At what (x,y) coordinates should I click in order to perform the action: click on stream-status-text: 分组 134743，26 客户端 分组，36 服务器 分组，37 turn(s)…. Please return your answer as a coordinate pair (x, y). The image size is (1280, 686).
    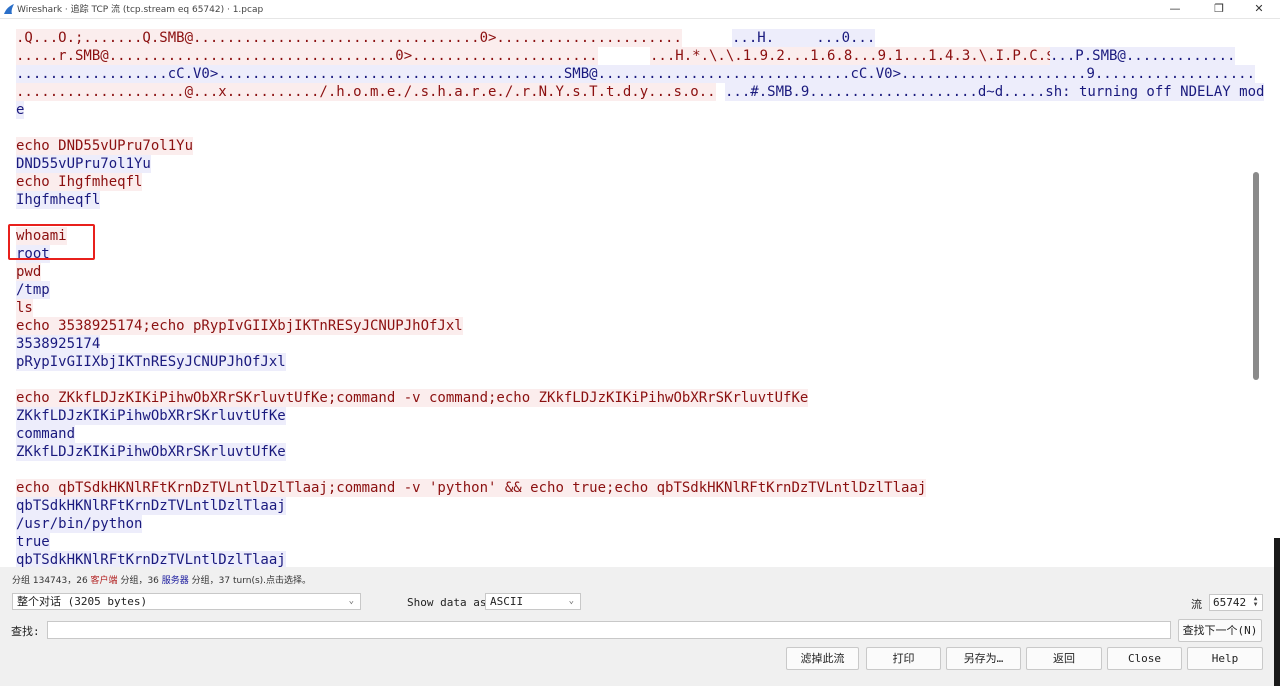
    Looking at the image, I should click on (161, 579).